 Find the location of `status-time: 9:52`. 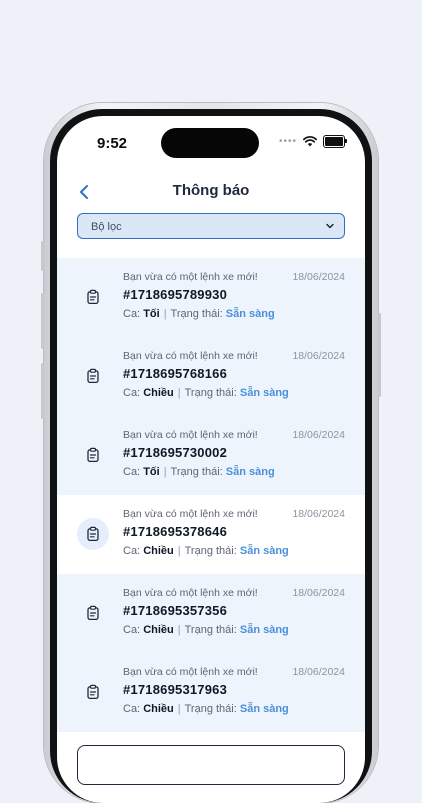

status-time: 9:52 is located at coordinates (112, 143).